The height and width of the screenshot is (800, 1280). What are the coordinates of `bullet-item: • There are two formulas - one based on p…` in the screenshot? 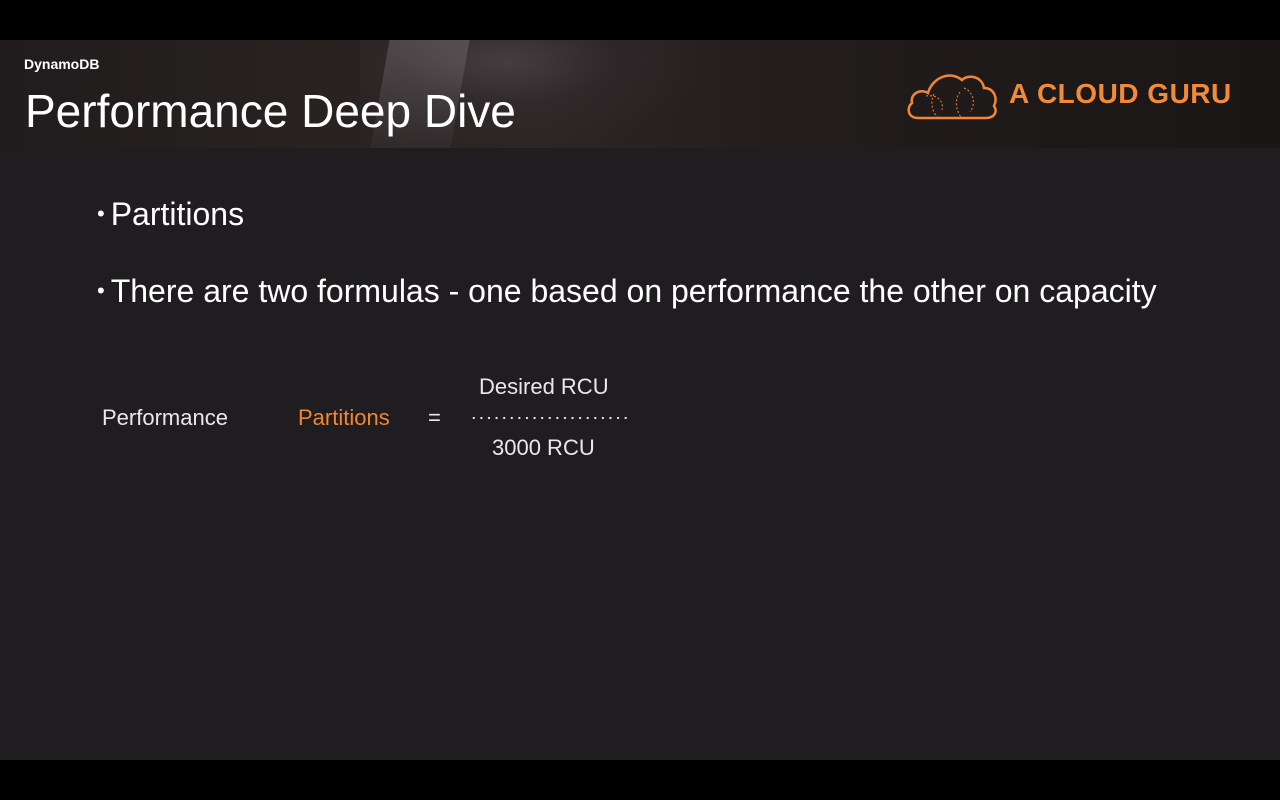 It's located at (627, 291).